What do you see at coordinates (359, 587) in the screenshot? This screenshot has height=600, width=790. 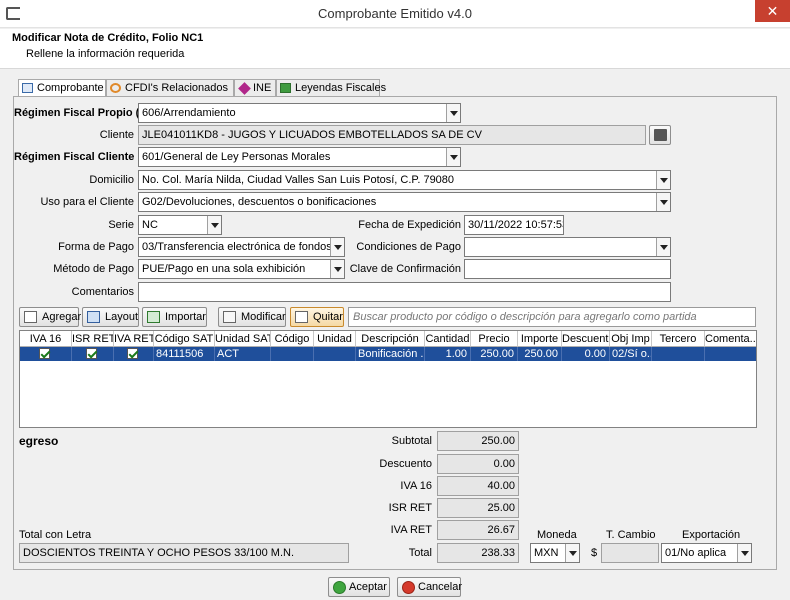 I see `aceptar-button: Aceptar` at bounding box center [359, 587].